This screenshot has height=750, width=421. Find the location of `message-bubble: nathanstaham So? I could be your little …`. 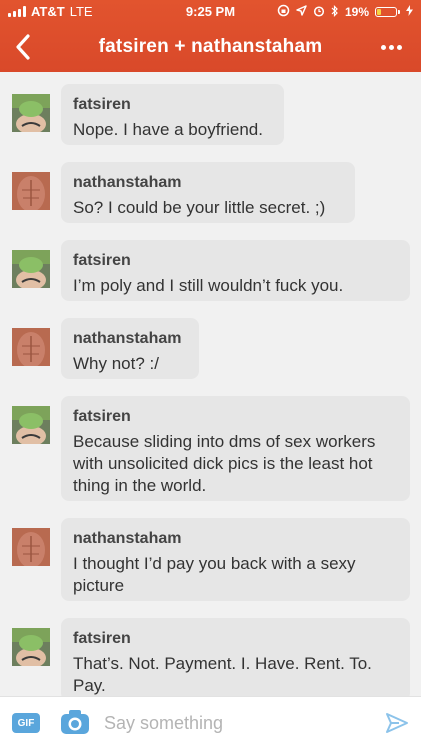

message-bubble: nathanstaham So? I could be your little … is located at coordinates (208, 192).